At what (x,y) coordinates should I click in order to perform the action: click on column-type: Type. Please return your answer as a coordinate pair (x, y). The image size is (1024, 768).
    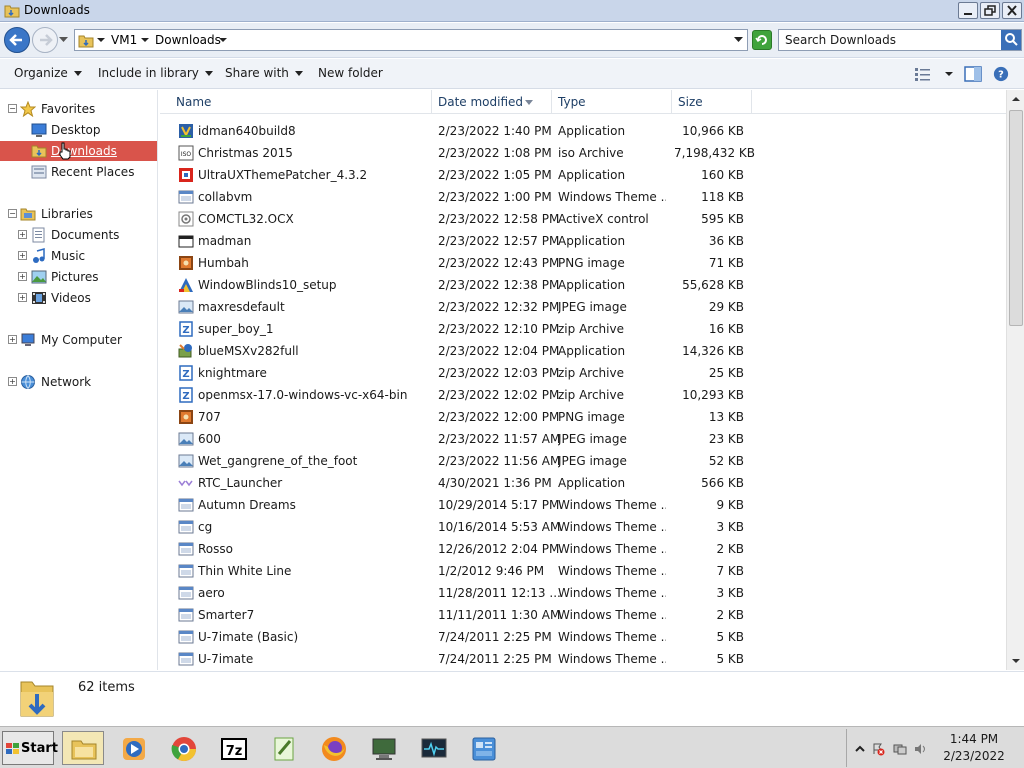
    Looking at the image, I should click on (612, 102).